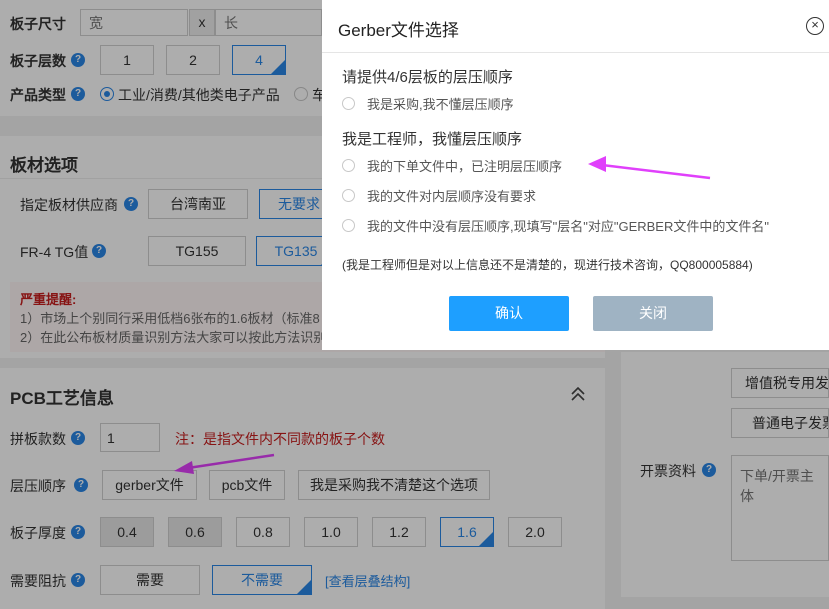 The width and height of the screenshot is (829, 609). Describe the element at coordinates (427, 77) in the screenshot. I see `dialog-question: 请提供4/6层板的层压顺序` at that location.